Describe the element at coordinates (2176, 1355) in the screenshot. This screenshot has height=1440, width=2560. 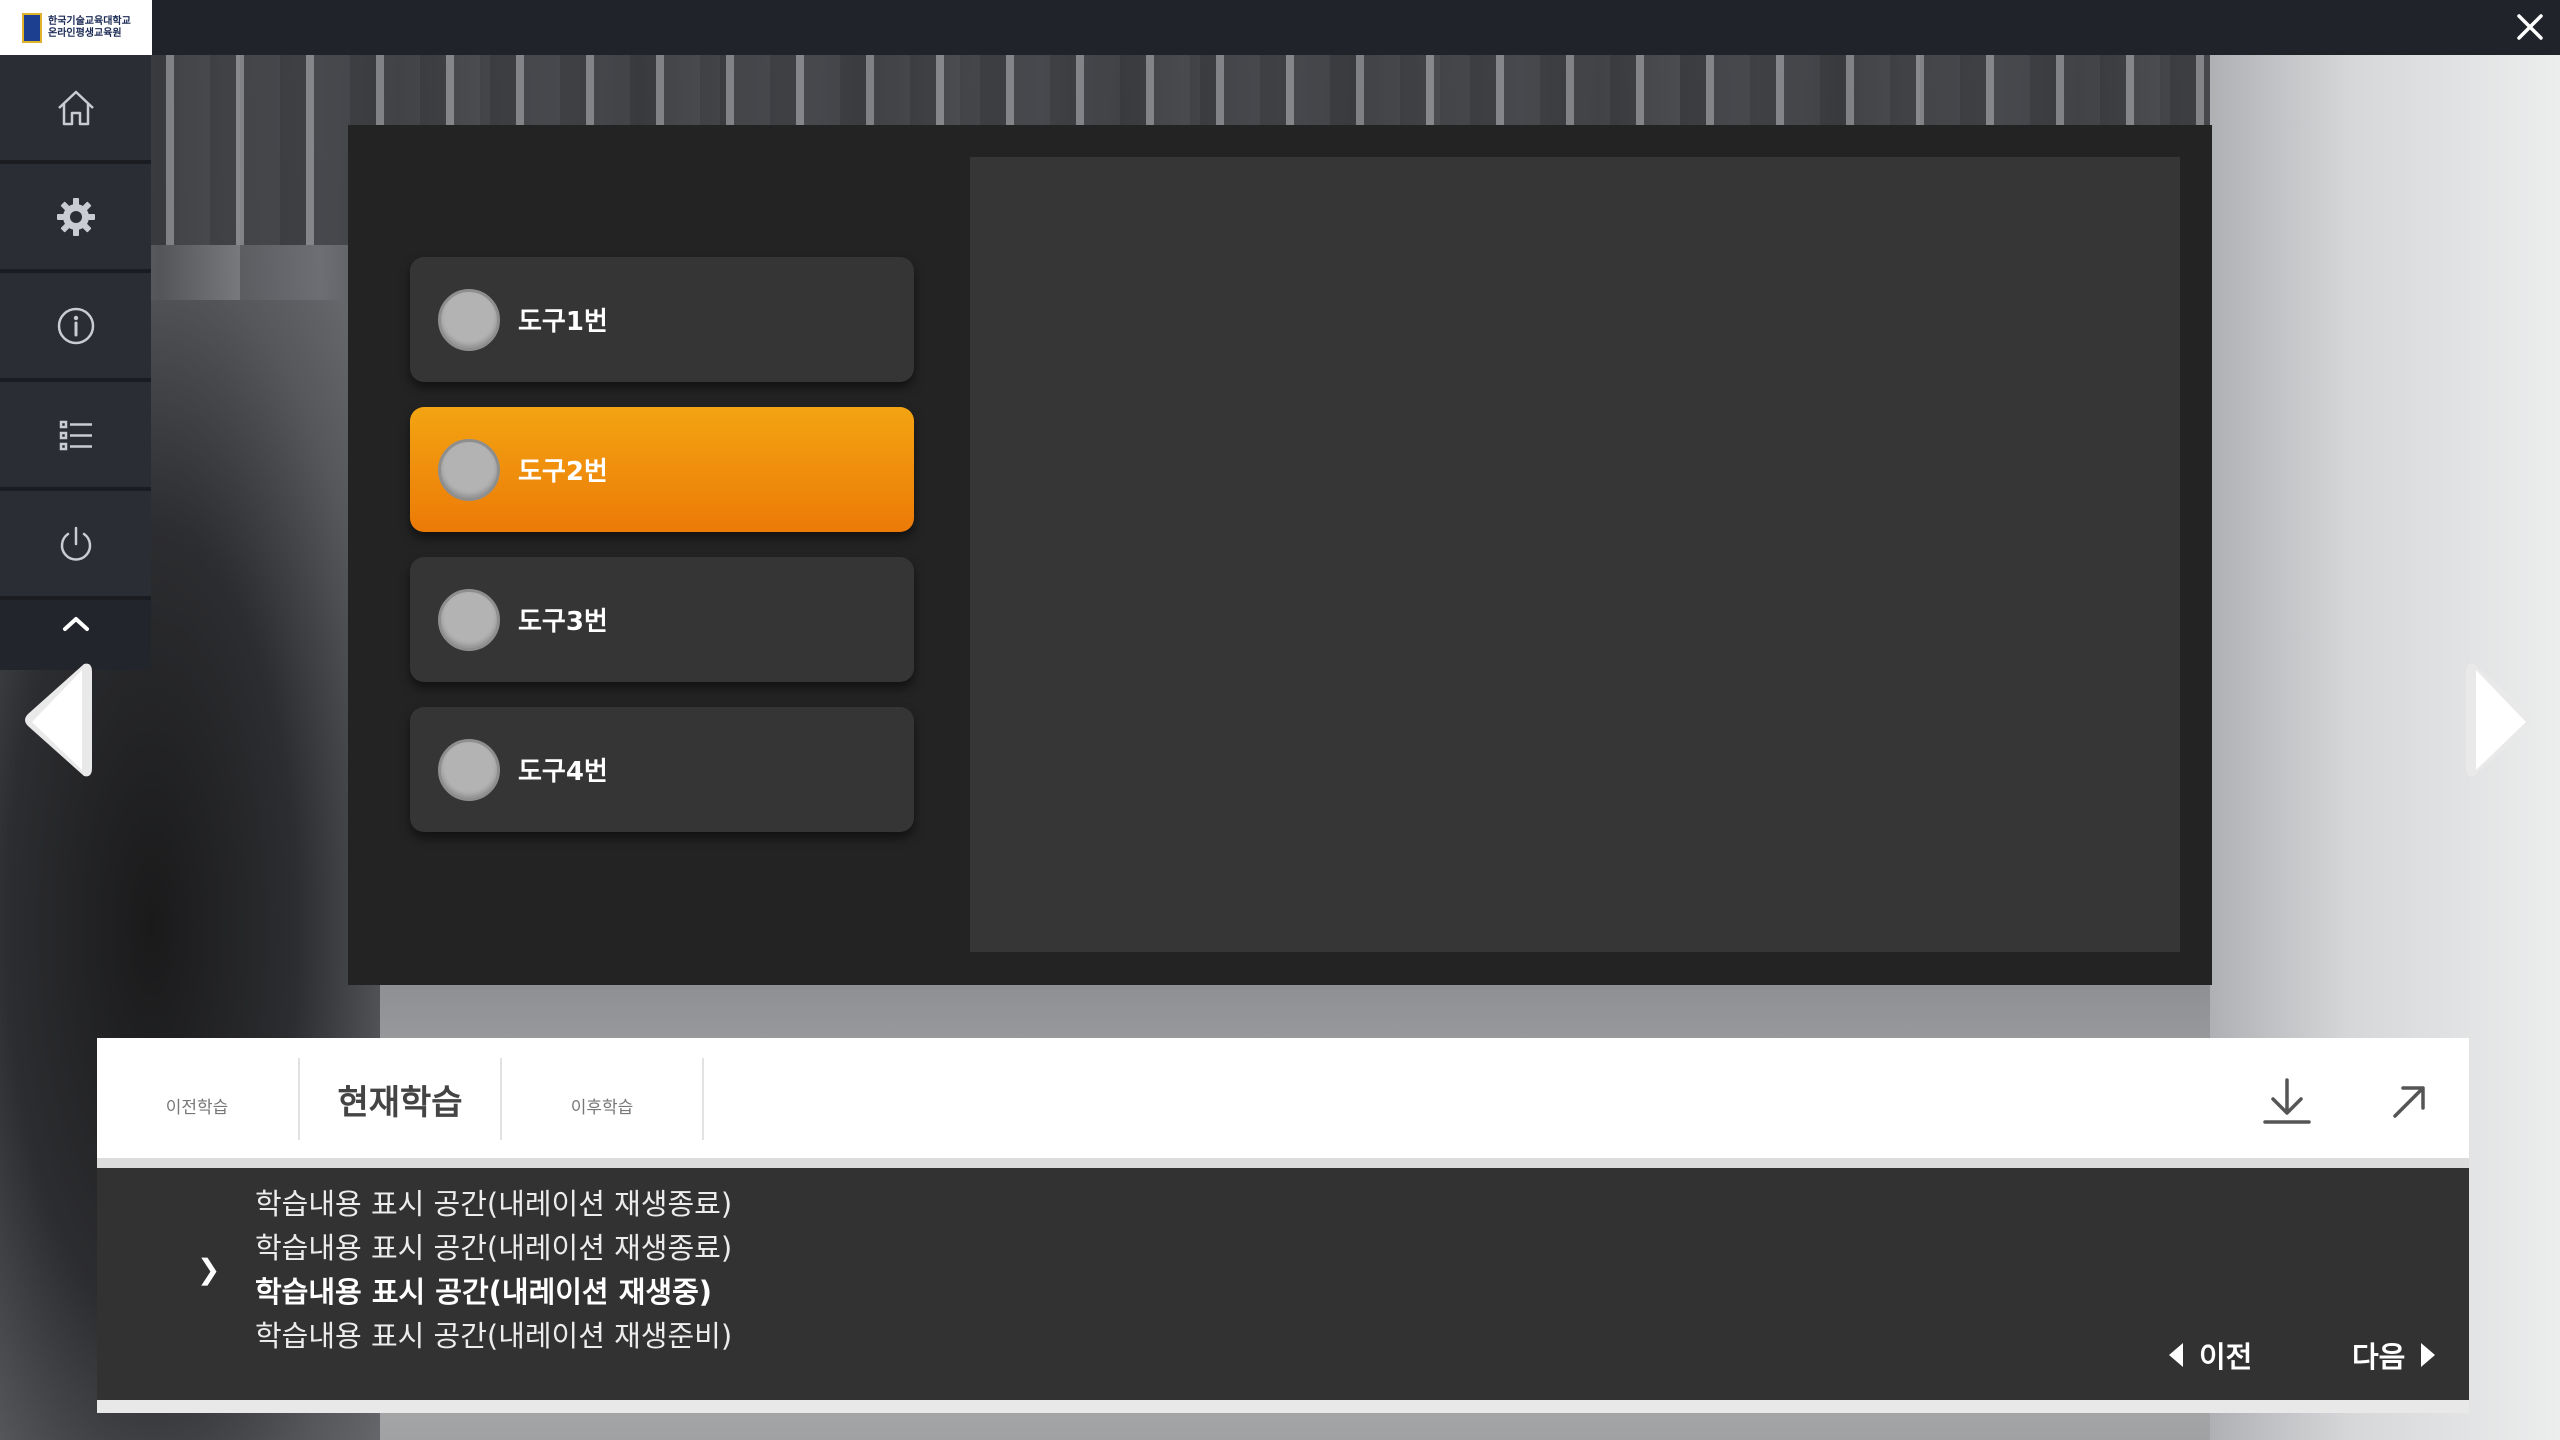
I see `caret-left-icon` at that location.